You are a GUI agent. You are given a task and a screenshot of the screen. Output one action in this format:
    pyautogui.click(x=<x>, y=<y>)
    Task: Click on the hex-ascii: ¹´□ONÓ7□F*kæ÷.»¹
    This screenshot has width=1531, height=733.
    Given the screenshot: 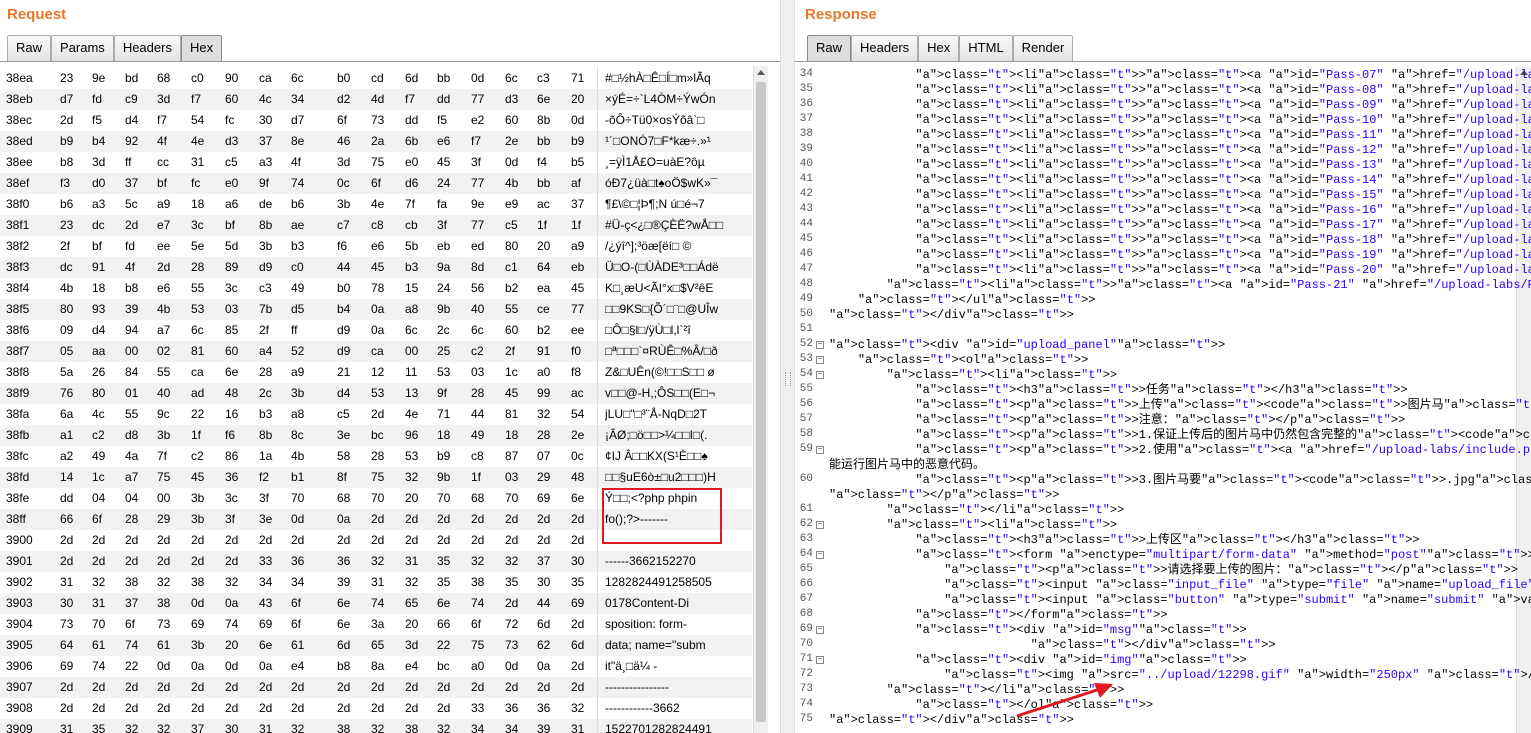 What is the action you would take?
    pyautogui.click(x=680, y=141)
    